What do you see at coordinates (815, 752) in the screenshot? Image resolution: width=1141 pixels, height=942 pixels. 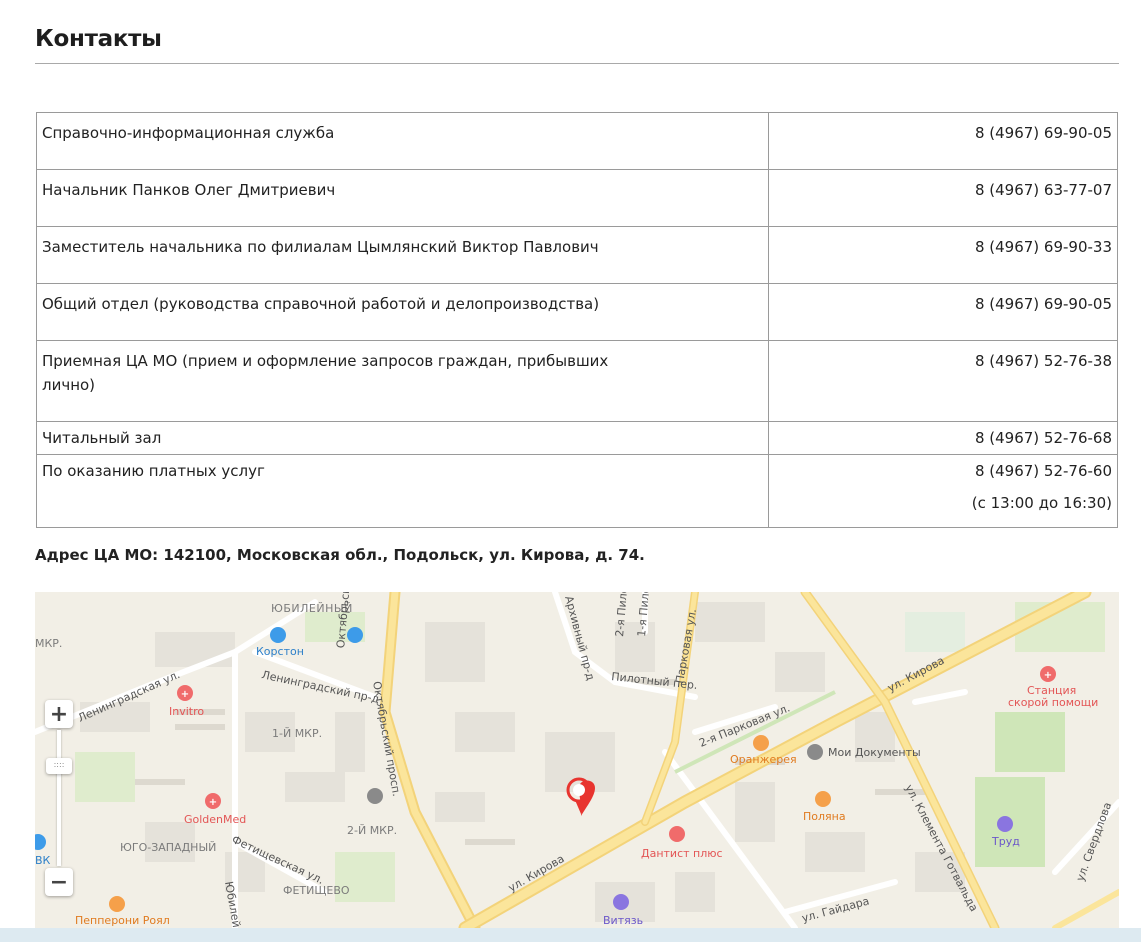 I see `government-icon` at bounding box center [815, 752].